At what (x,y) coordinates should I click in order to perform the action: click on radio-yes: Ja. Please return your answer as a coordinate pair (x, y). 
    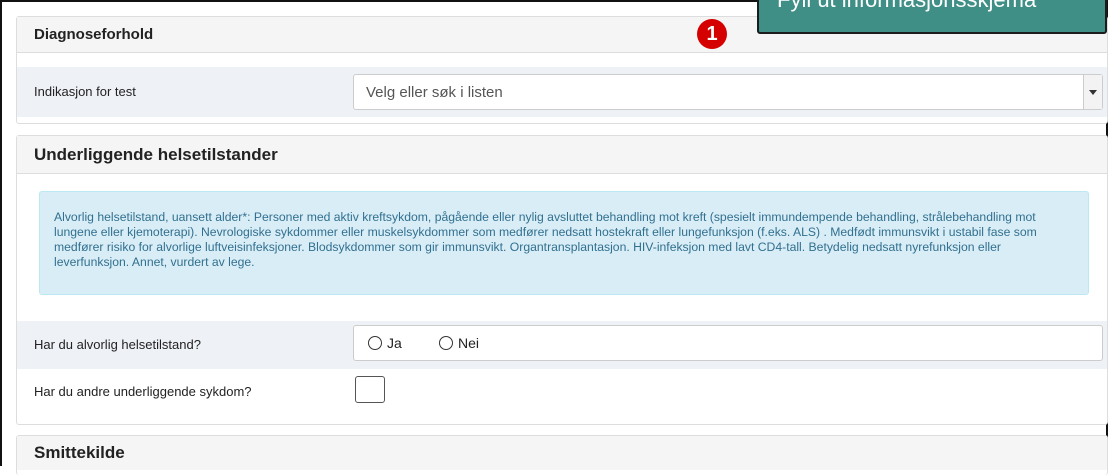
    Looking at the image, I should click on (385, 343).